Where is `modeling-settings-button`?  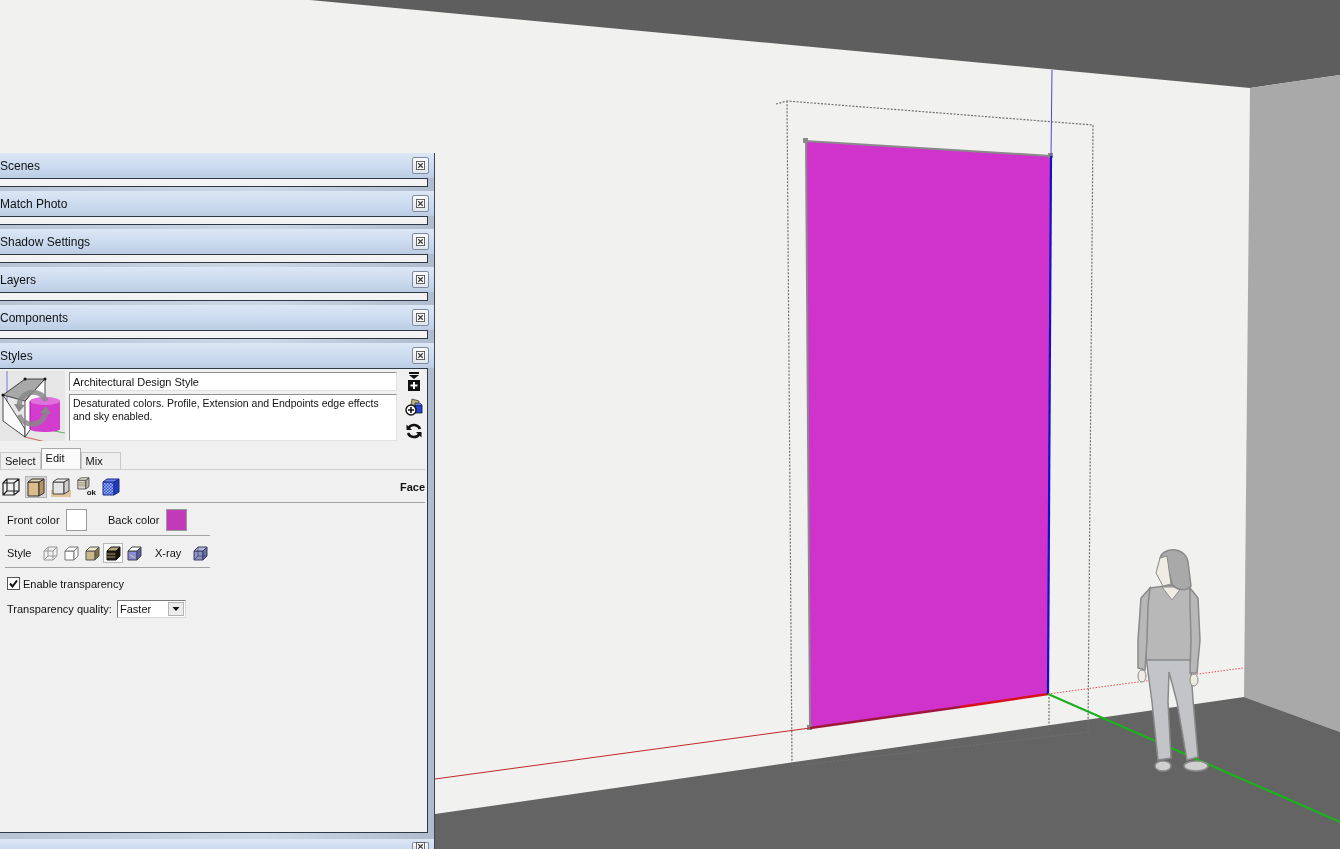 modeling-settings-button is located at coordinates (111, 487).